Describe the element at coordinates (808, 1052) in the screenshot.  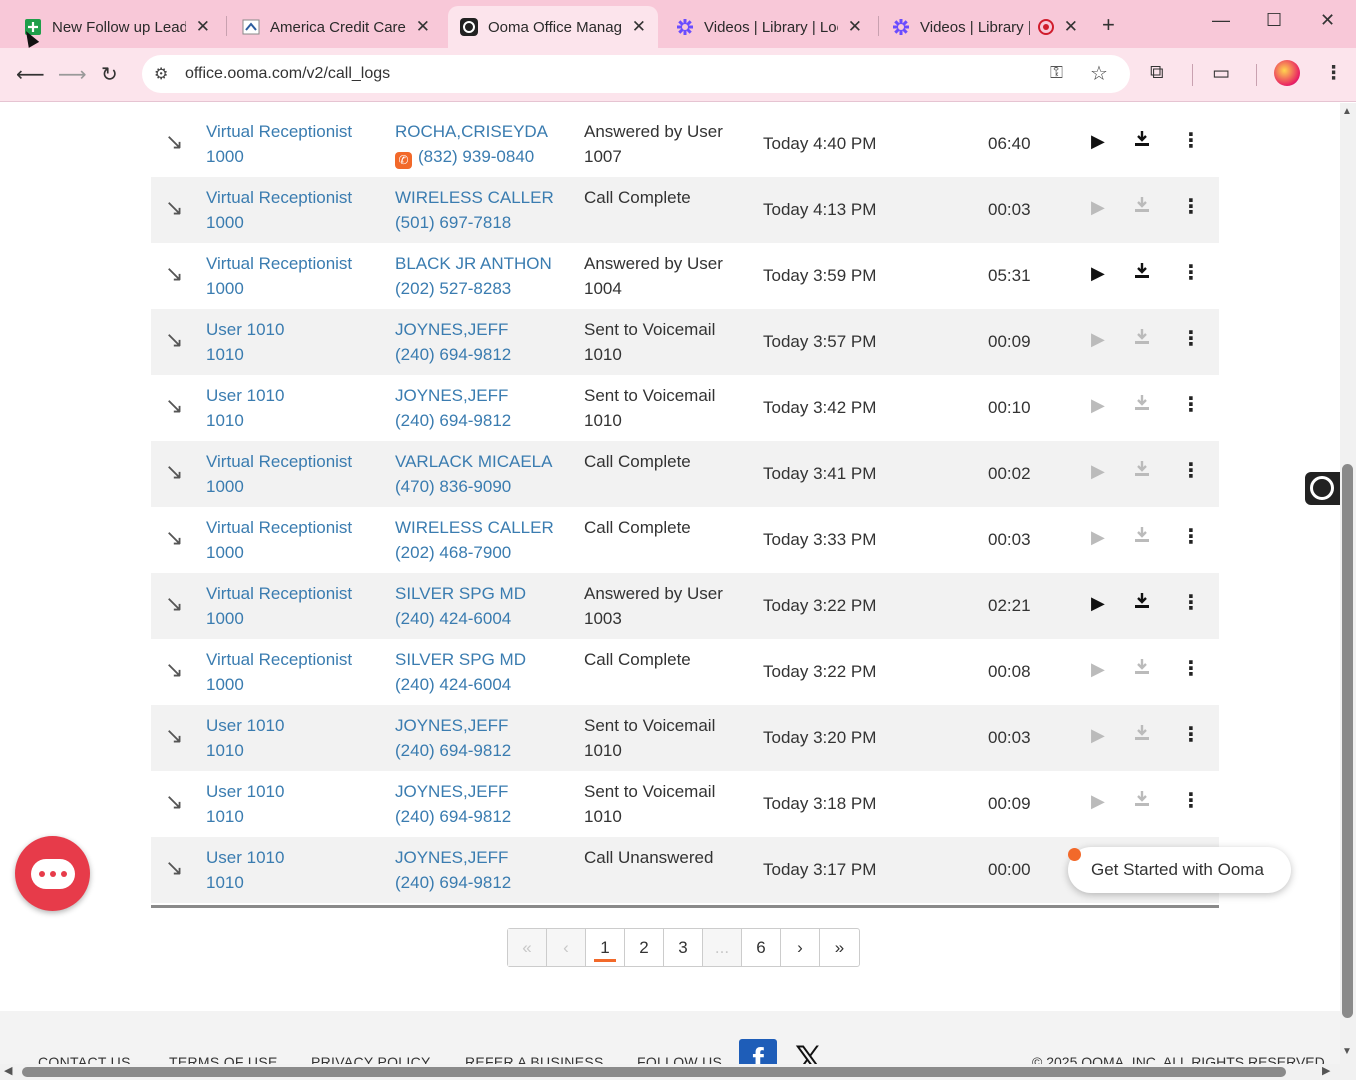
I see `x-twitter-icon: 𝕏` at that location.